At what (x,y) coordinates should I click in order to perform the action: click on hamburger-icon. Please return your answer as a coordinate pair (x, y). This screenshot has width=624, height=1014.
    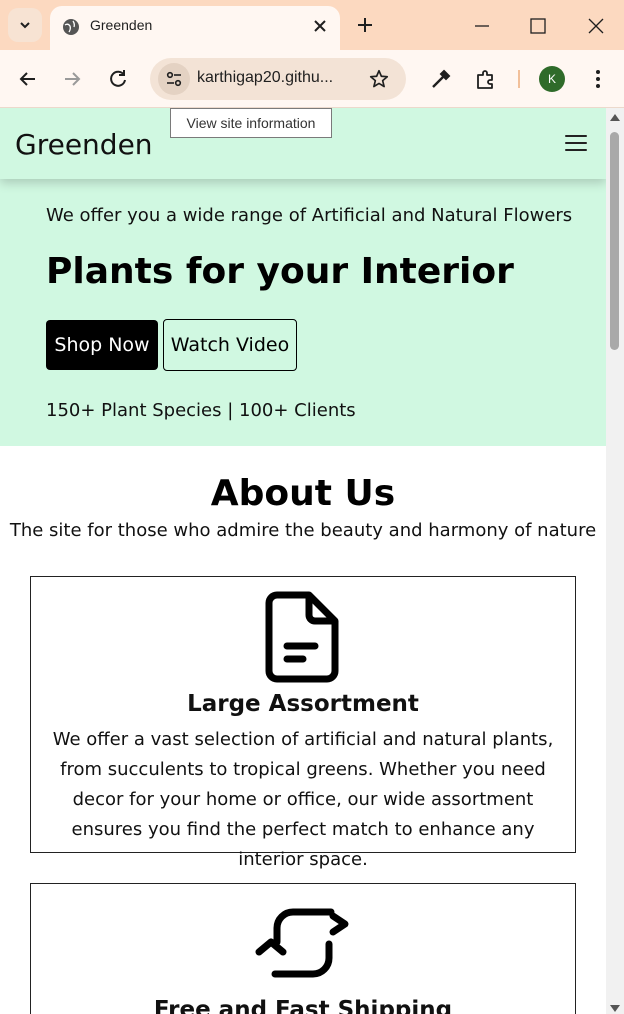
    Looking at the image, I should click on (576, 144).